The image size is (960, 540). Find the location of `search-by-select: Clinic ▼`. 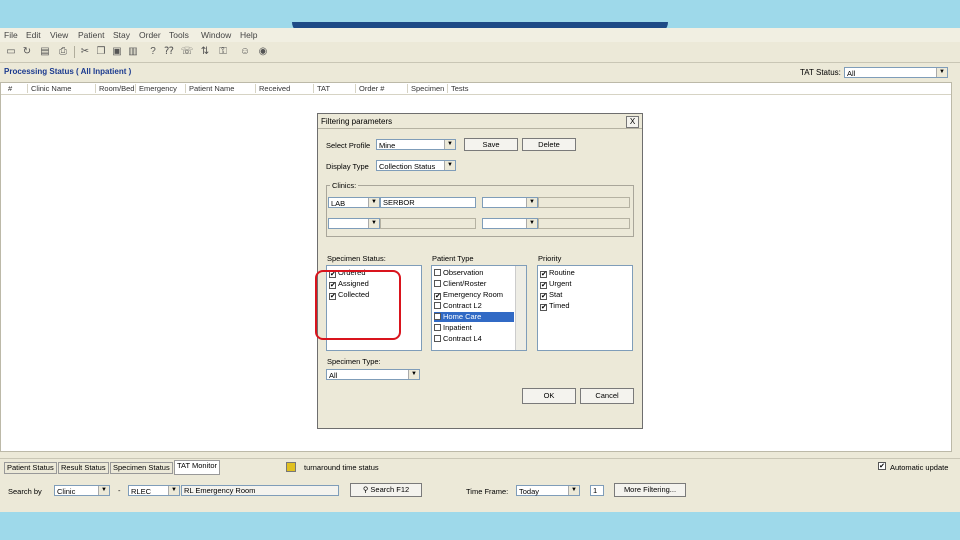

search-by-select: Clinic ▼ is located at coordinates (82, 490).